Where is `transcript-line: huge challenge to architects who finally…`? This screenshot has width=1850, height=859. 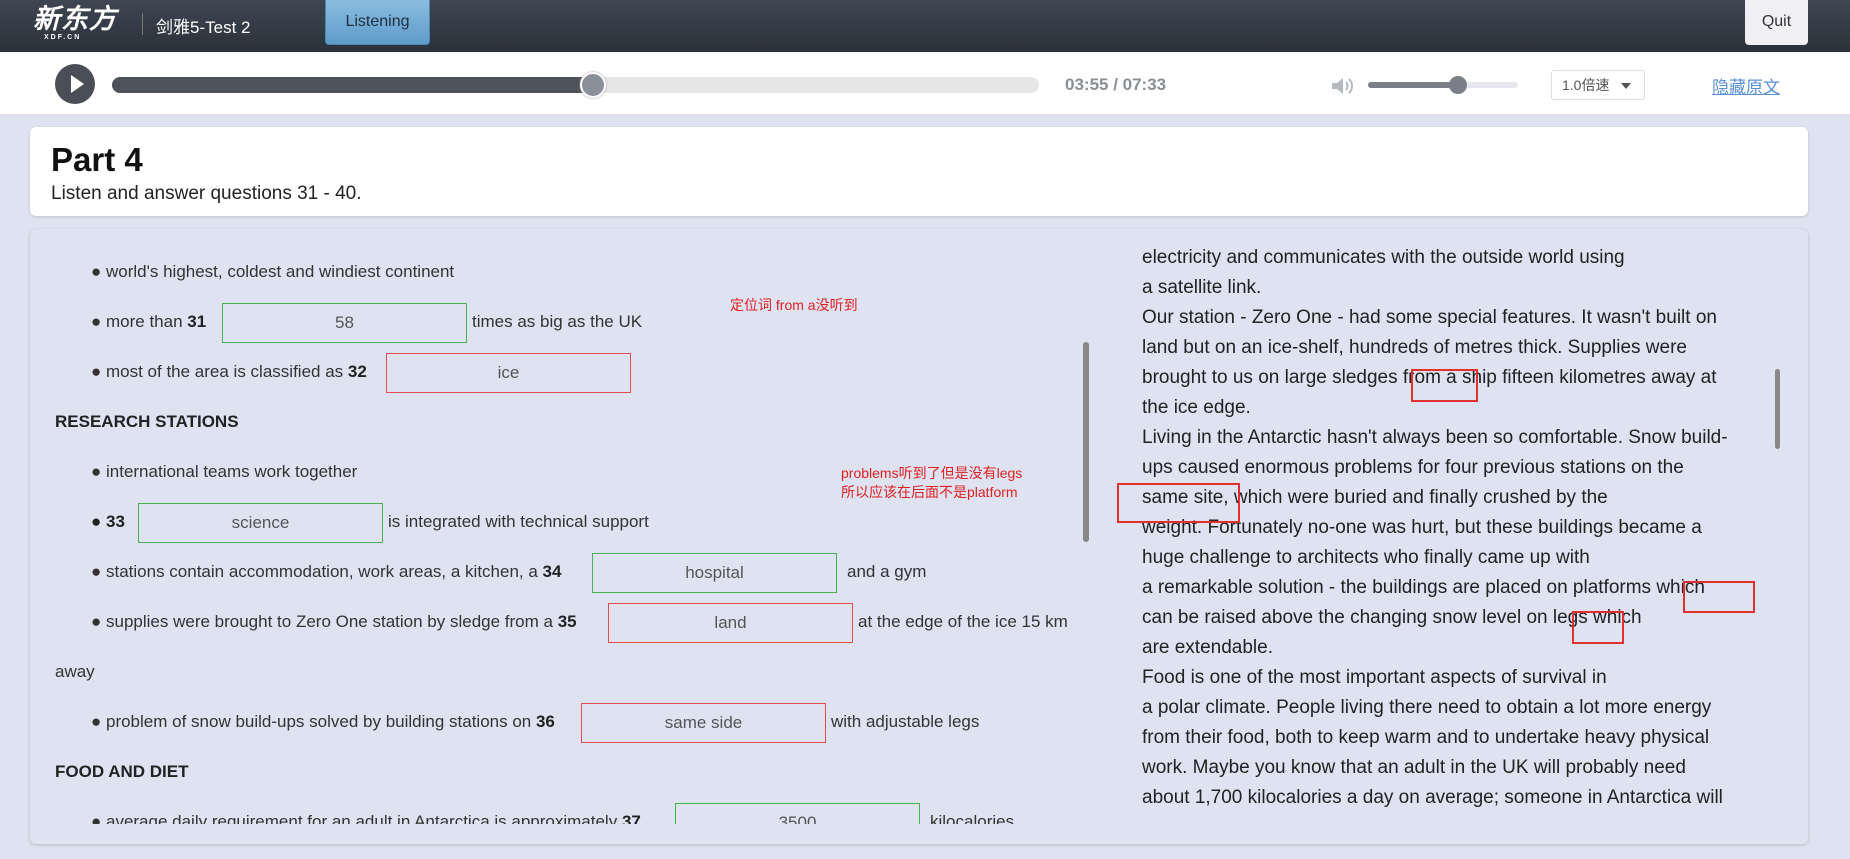
transcript-line: huge challenge to architects who finally… is located at coordinates (1366, 557).